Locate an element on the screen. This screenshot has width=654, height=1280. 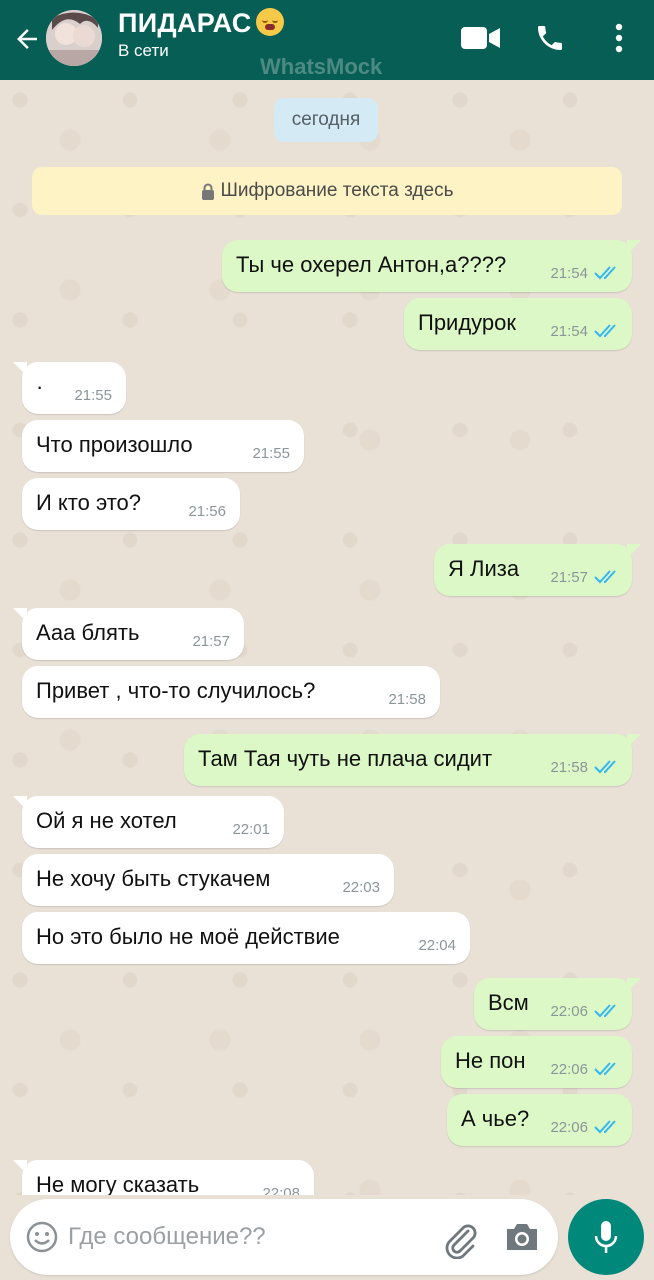
message-input-container is located at coordinates (284, 1237).